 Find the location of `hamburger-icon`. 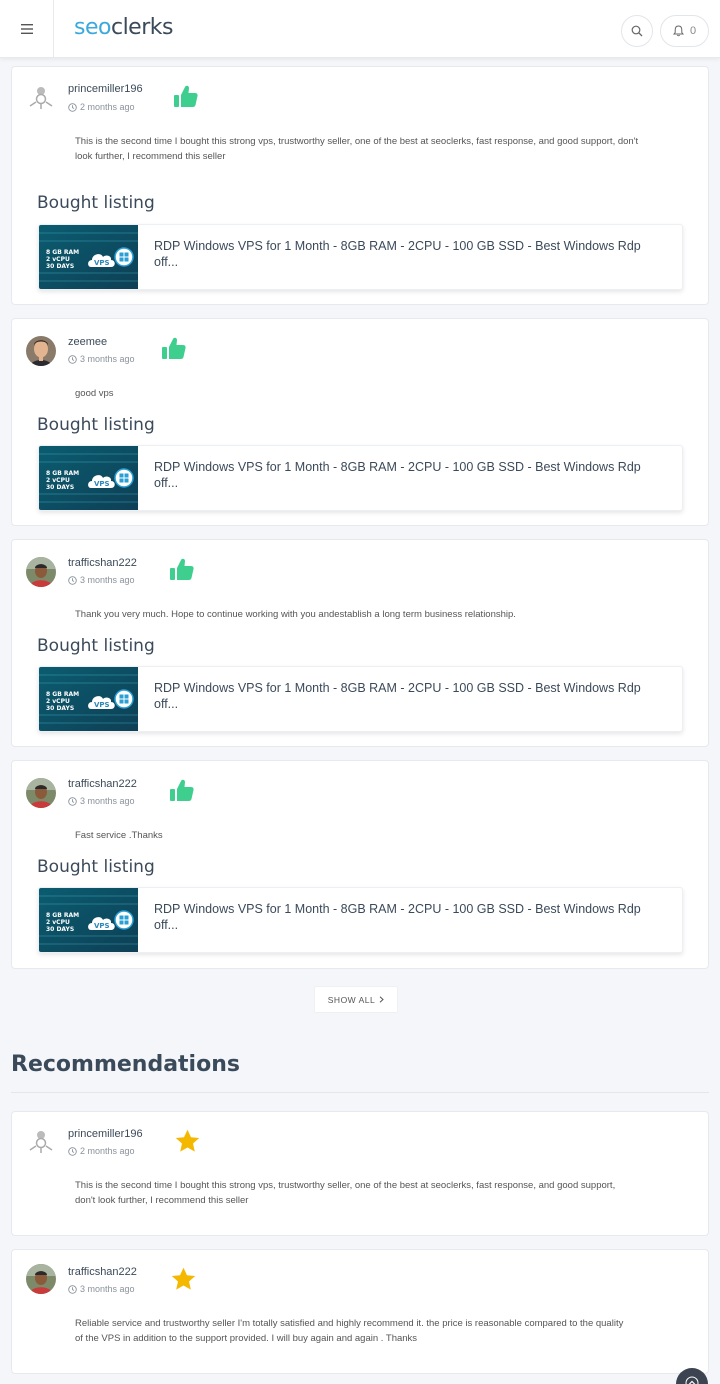

hamburger-icon is located at coordinates (26, 29).